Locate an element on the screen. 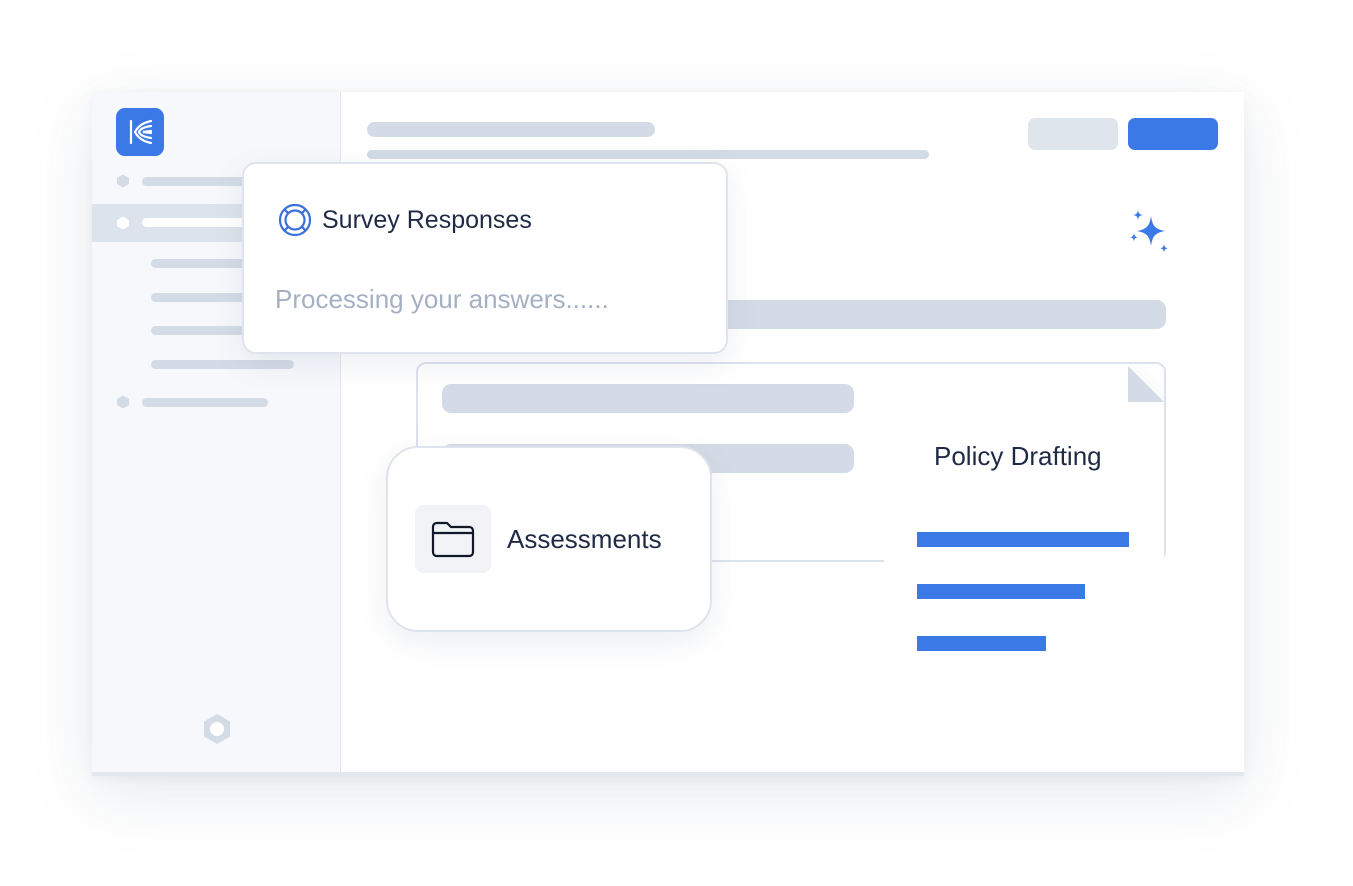  app-logo-icon is located at coordinates (140, 132).